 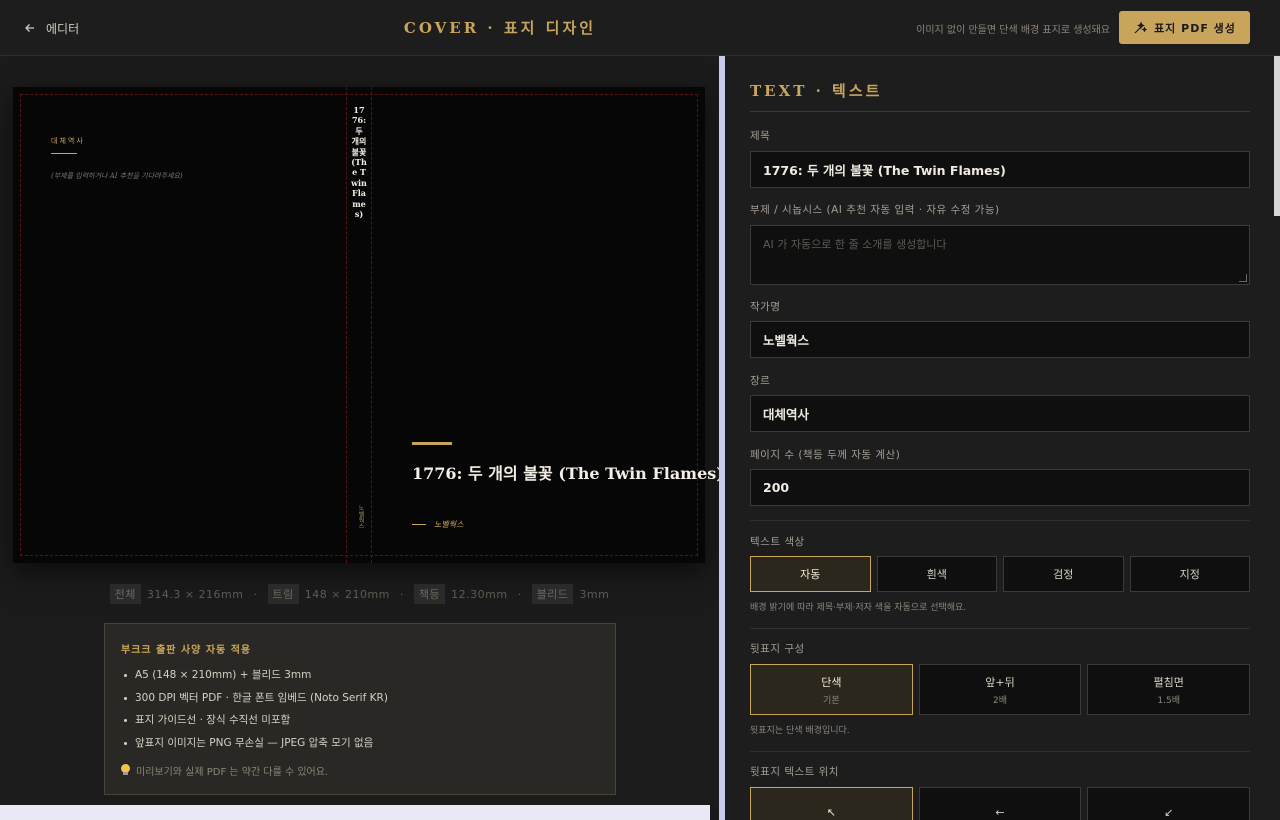 I want to click on spec-label: 책등, so click(x=429, y=594).